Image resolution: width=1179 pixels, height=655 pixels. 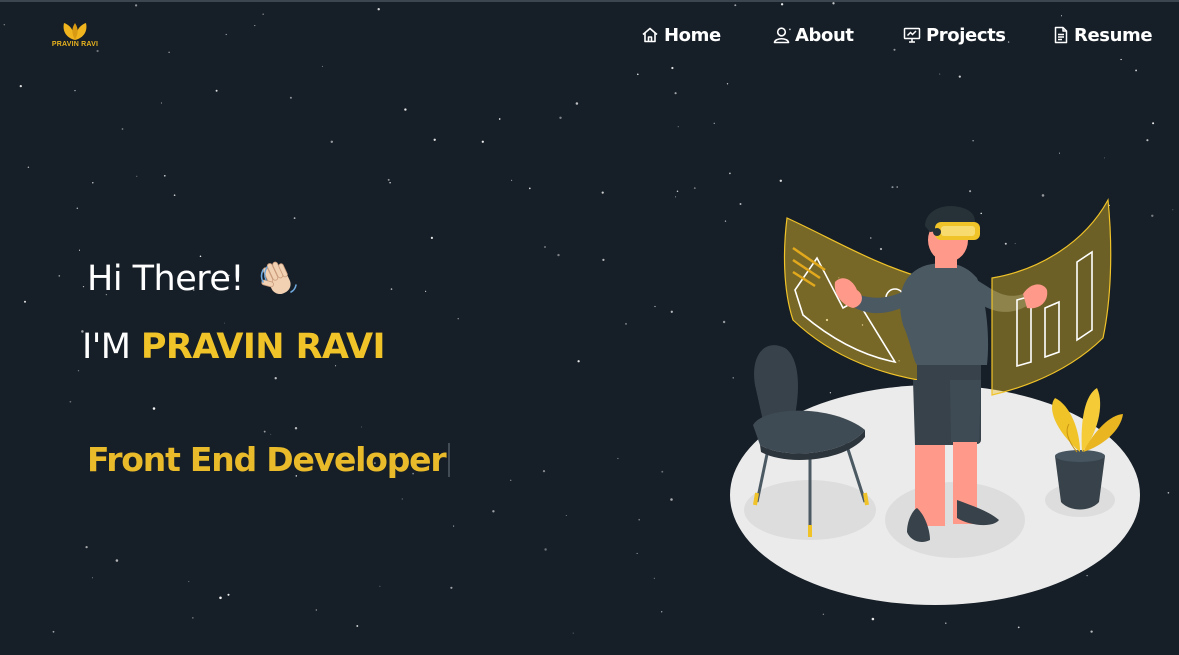 I want to click on nav-about: About, so click(x=813, y=35).